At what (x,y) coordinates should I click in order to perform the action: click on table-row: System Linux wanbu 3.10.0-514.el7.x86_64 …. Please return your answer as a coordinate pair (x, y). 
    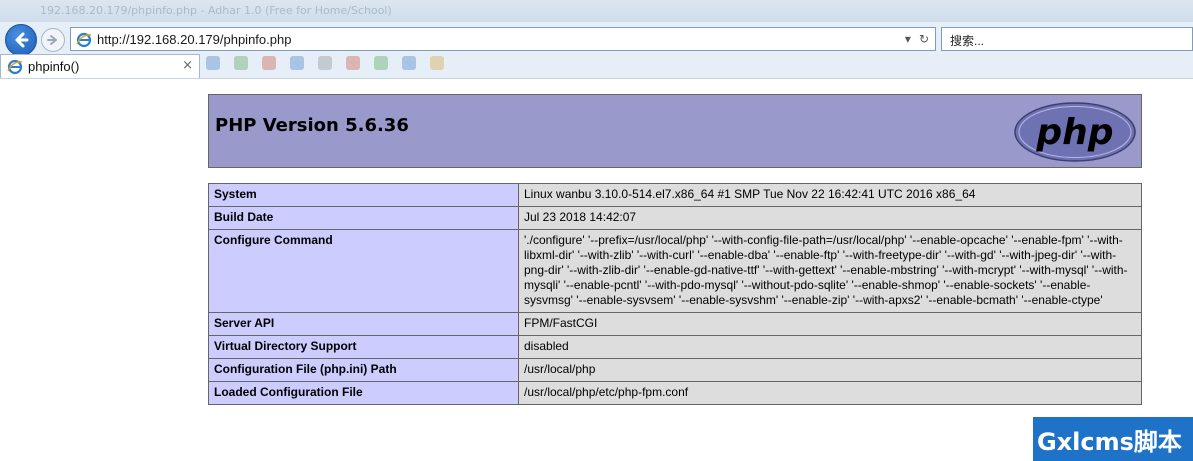
    Looking at the image, I should click on (675, 195).